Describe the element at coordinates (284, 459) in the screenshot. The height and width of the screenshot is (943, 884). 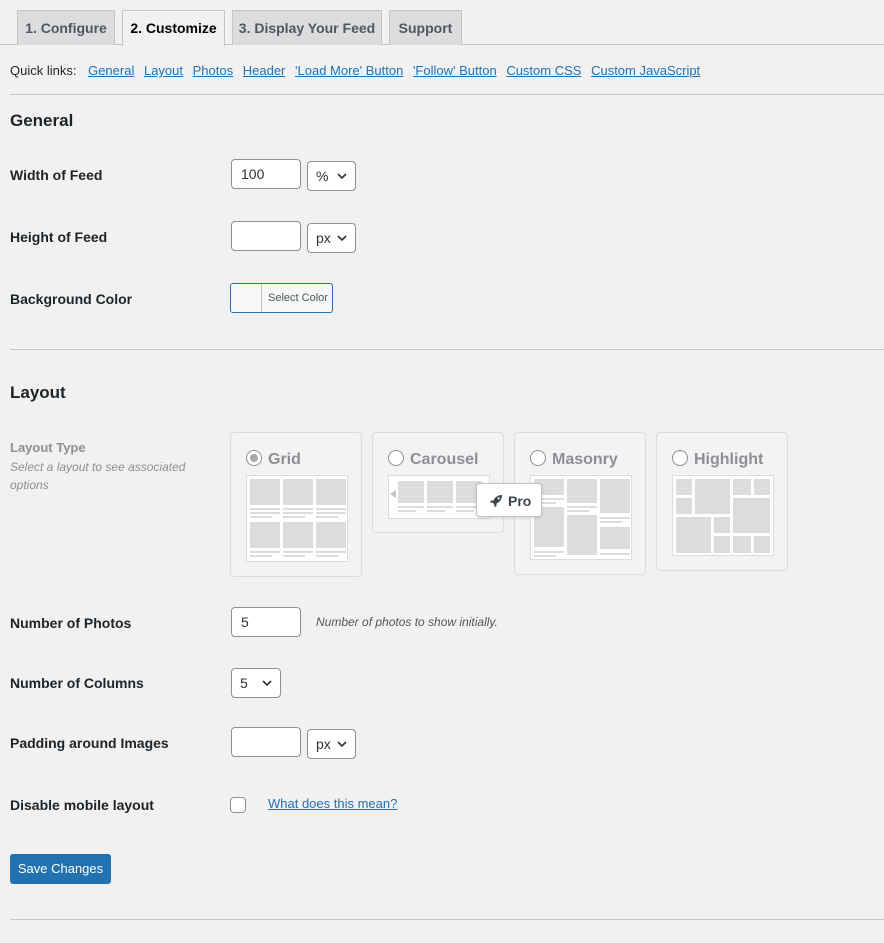
I see `layout-option-label: Grid` at that location.